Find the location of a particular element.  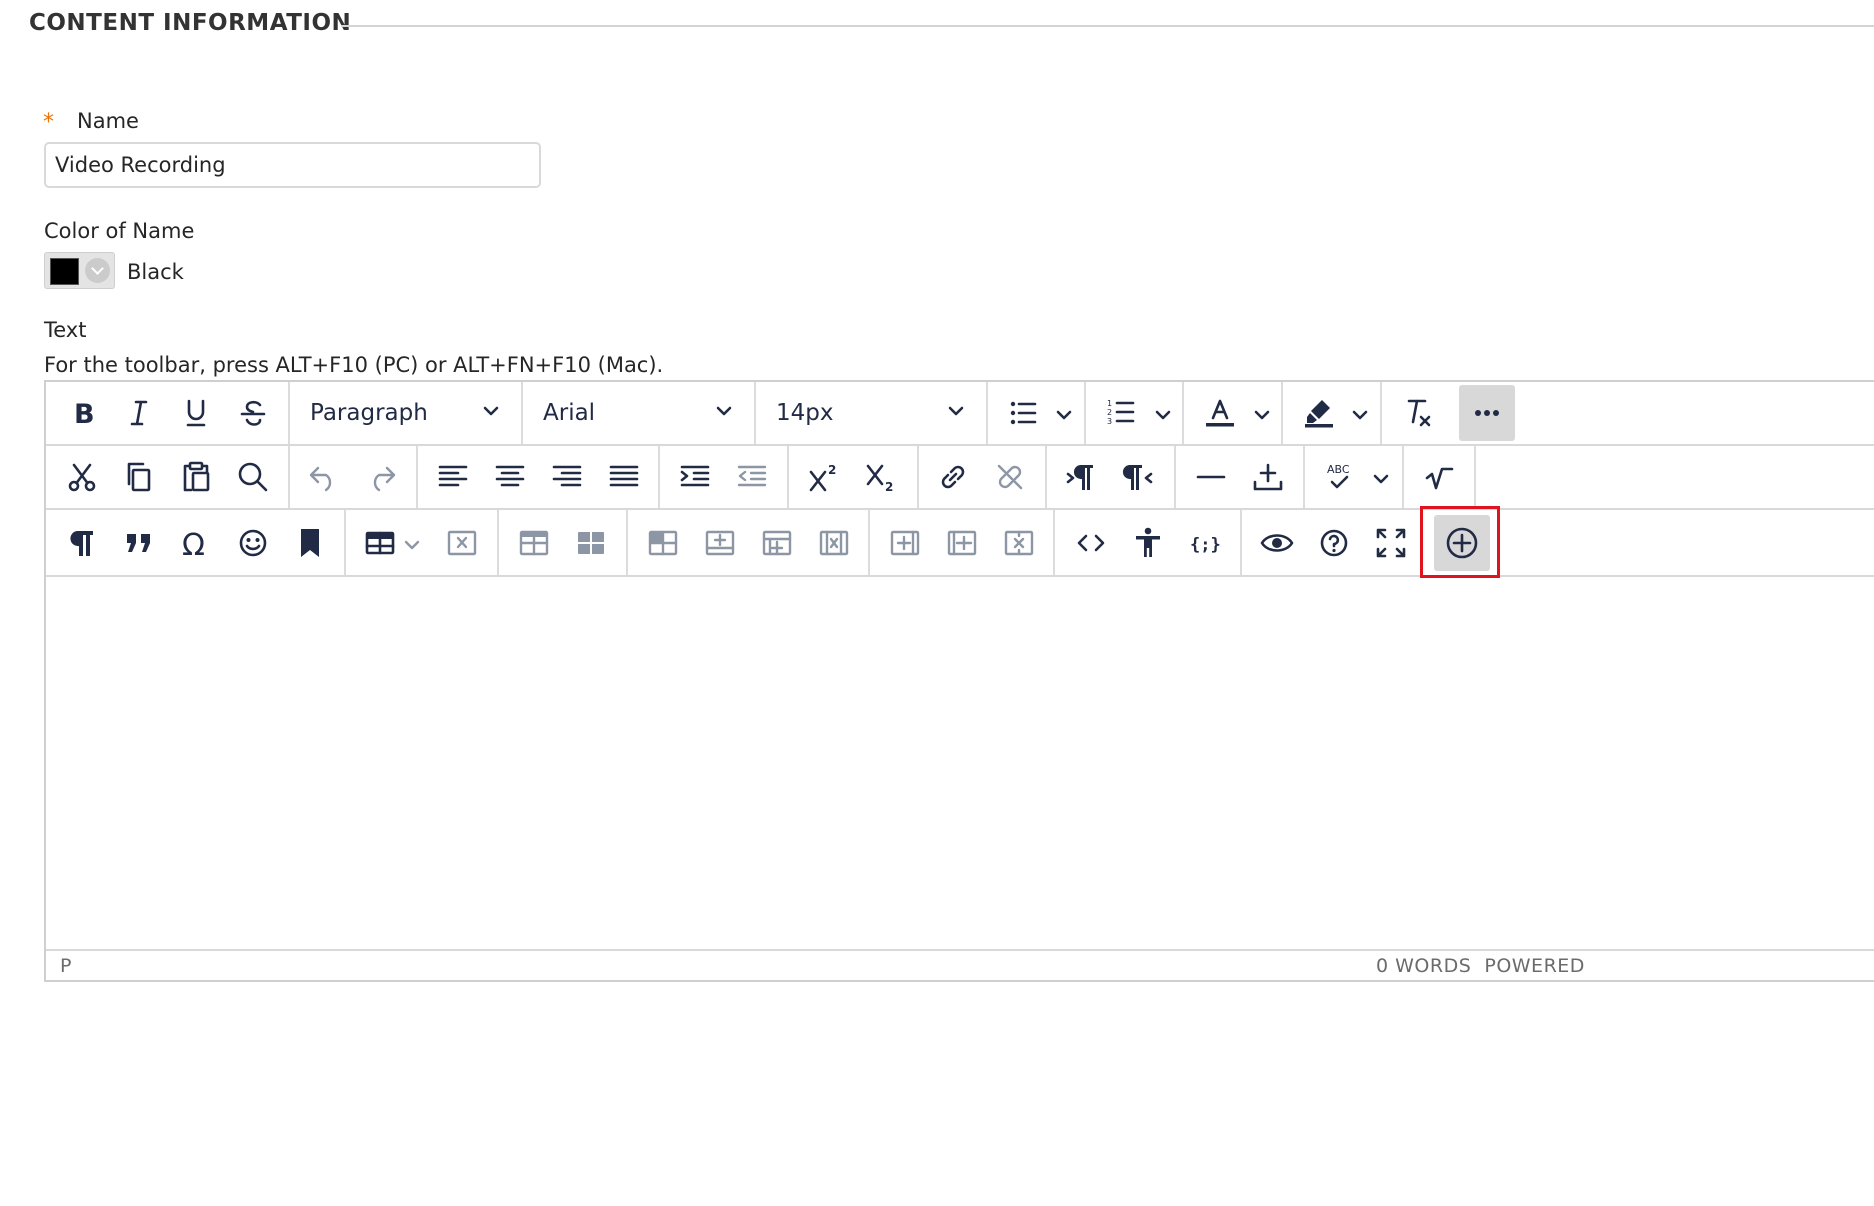

insert-col-after-icon is located at coordinates (962, 543).